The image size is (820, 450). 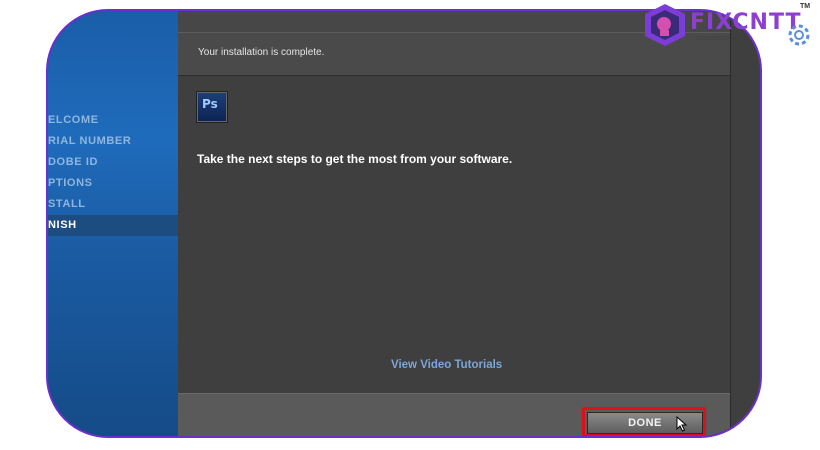 What do you see at coordinates (113, 204) in the screenshot?
I see `sidebar-item-install: STALL` at bounding box center [113, 204].